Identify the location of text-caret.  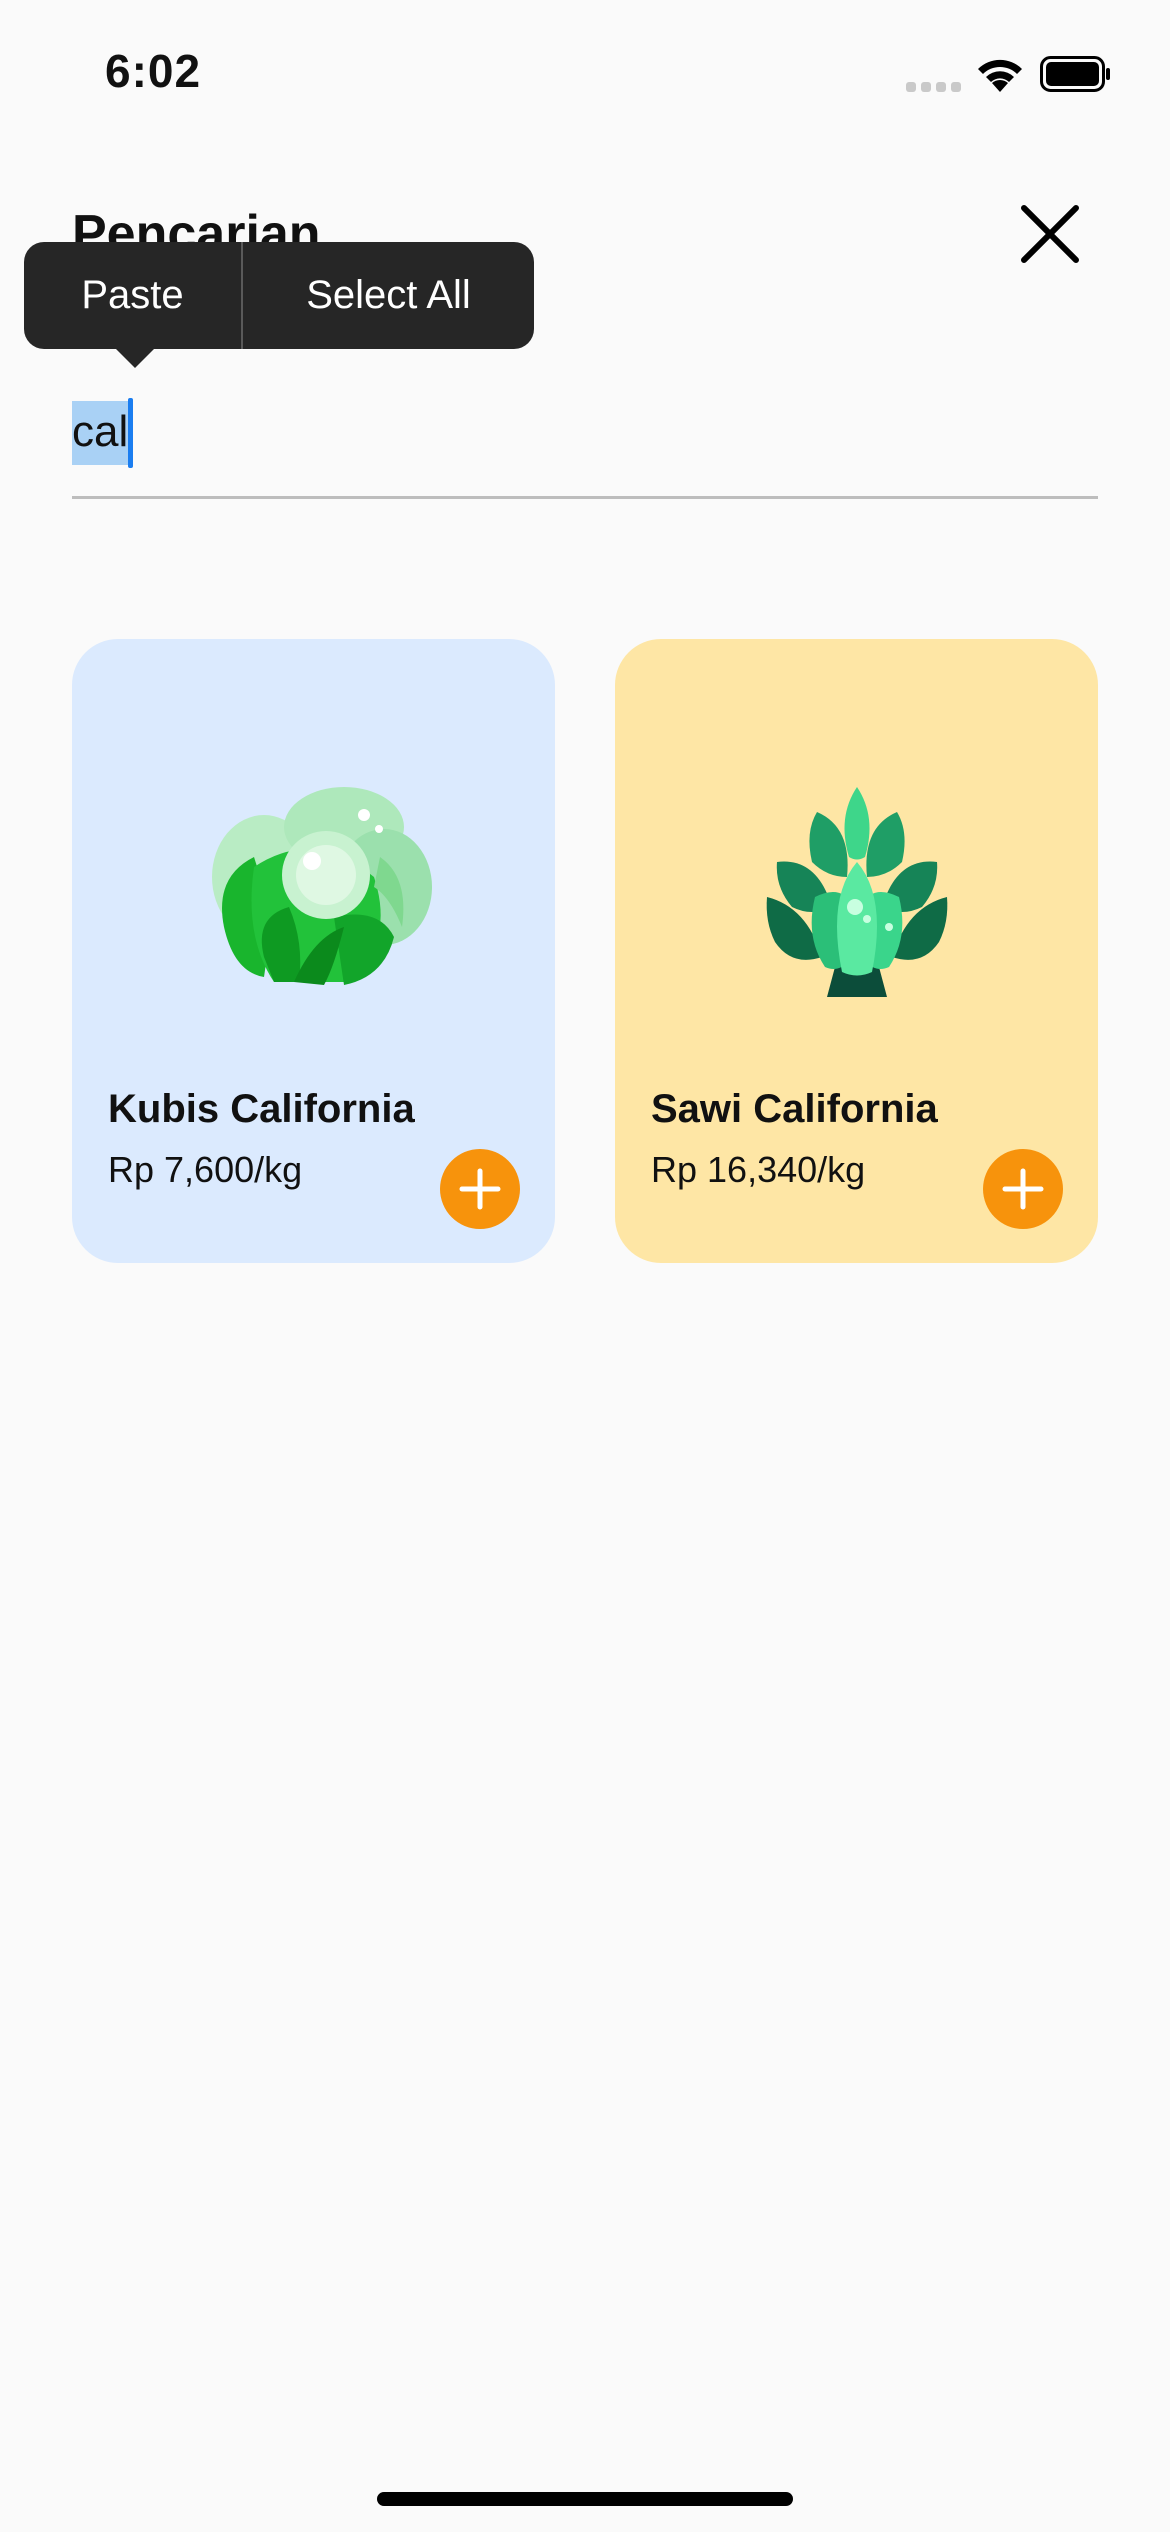
(131, 433).